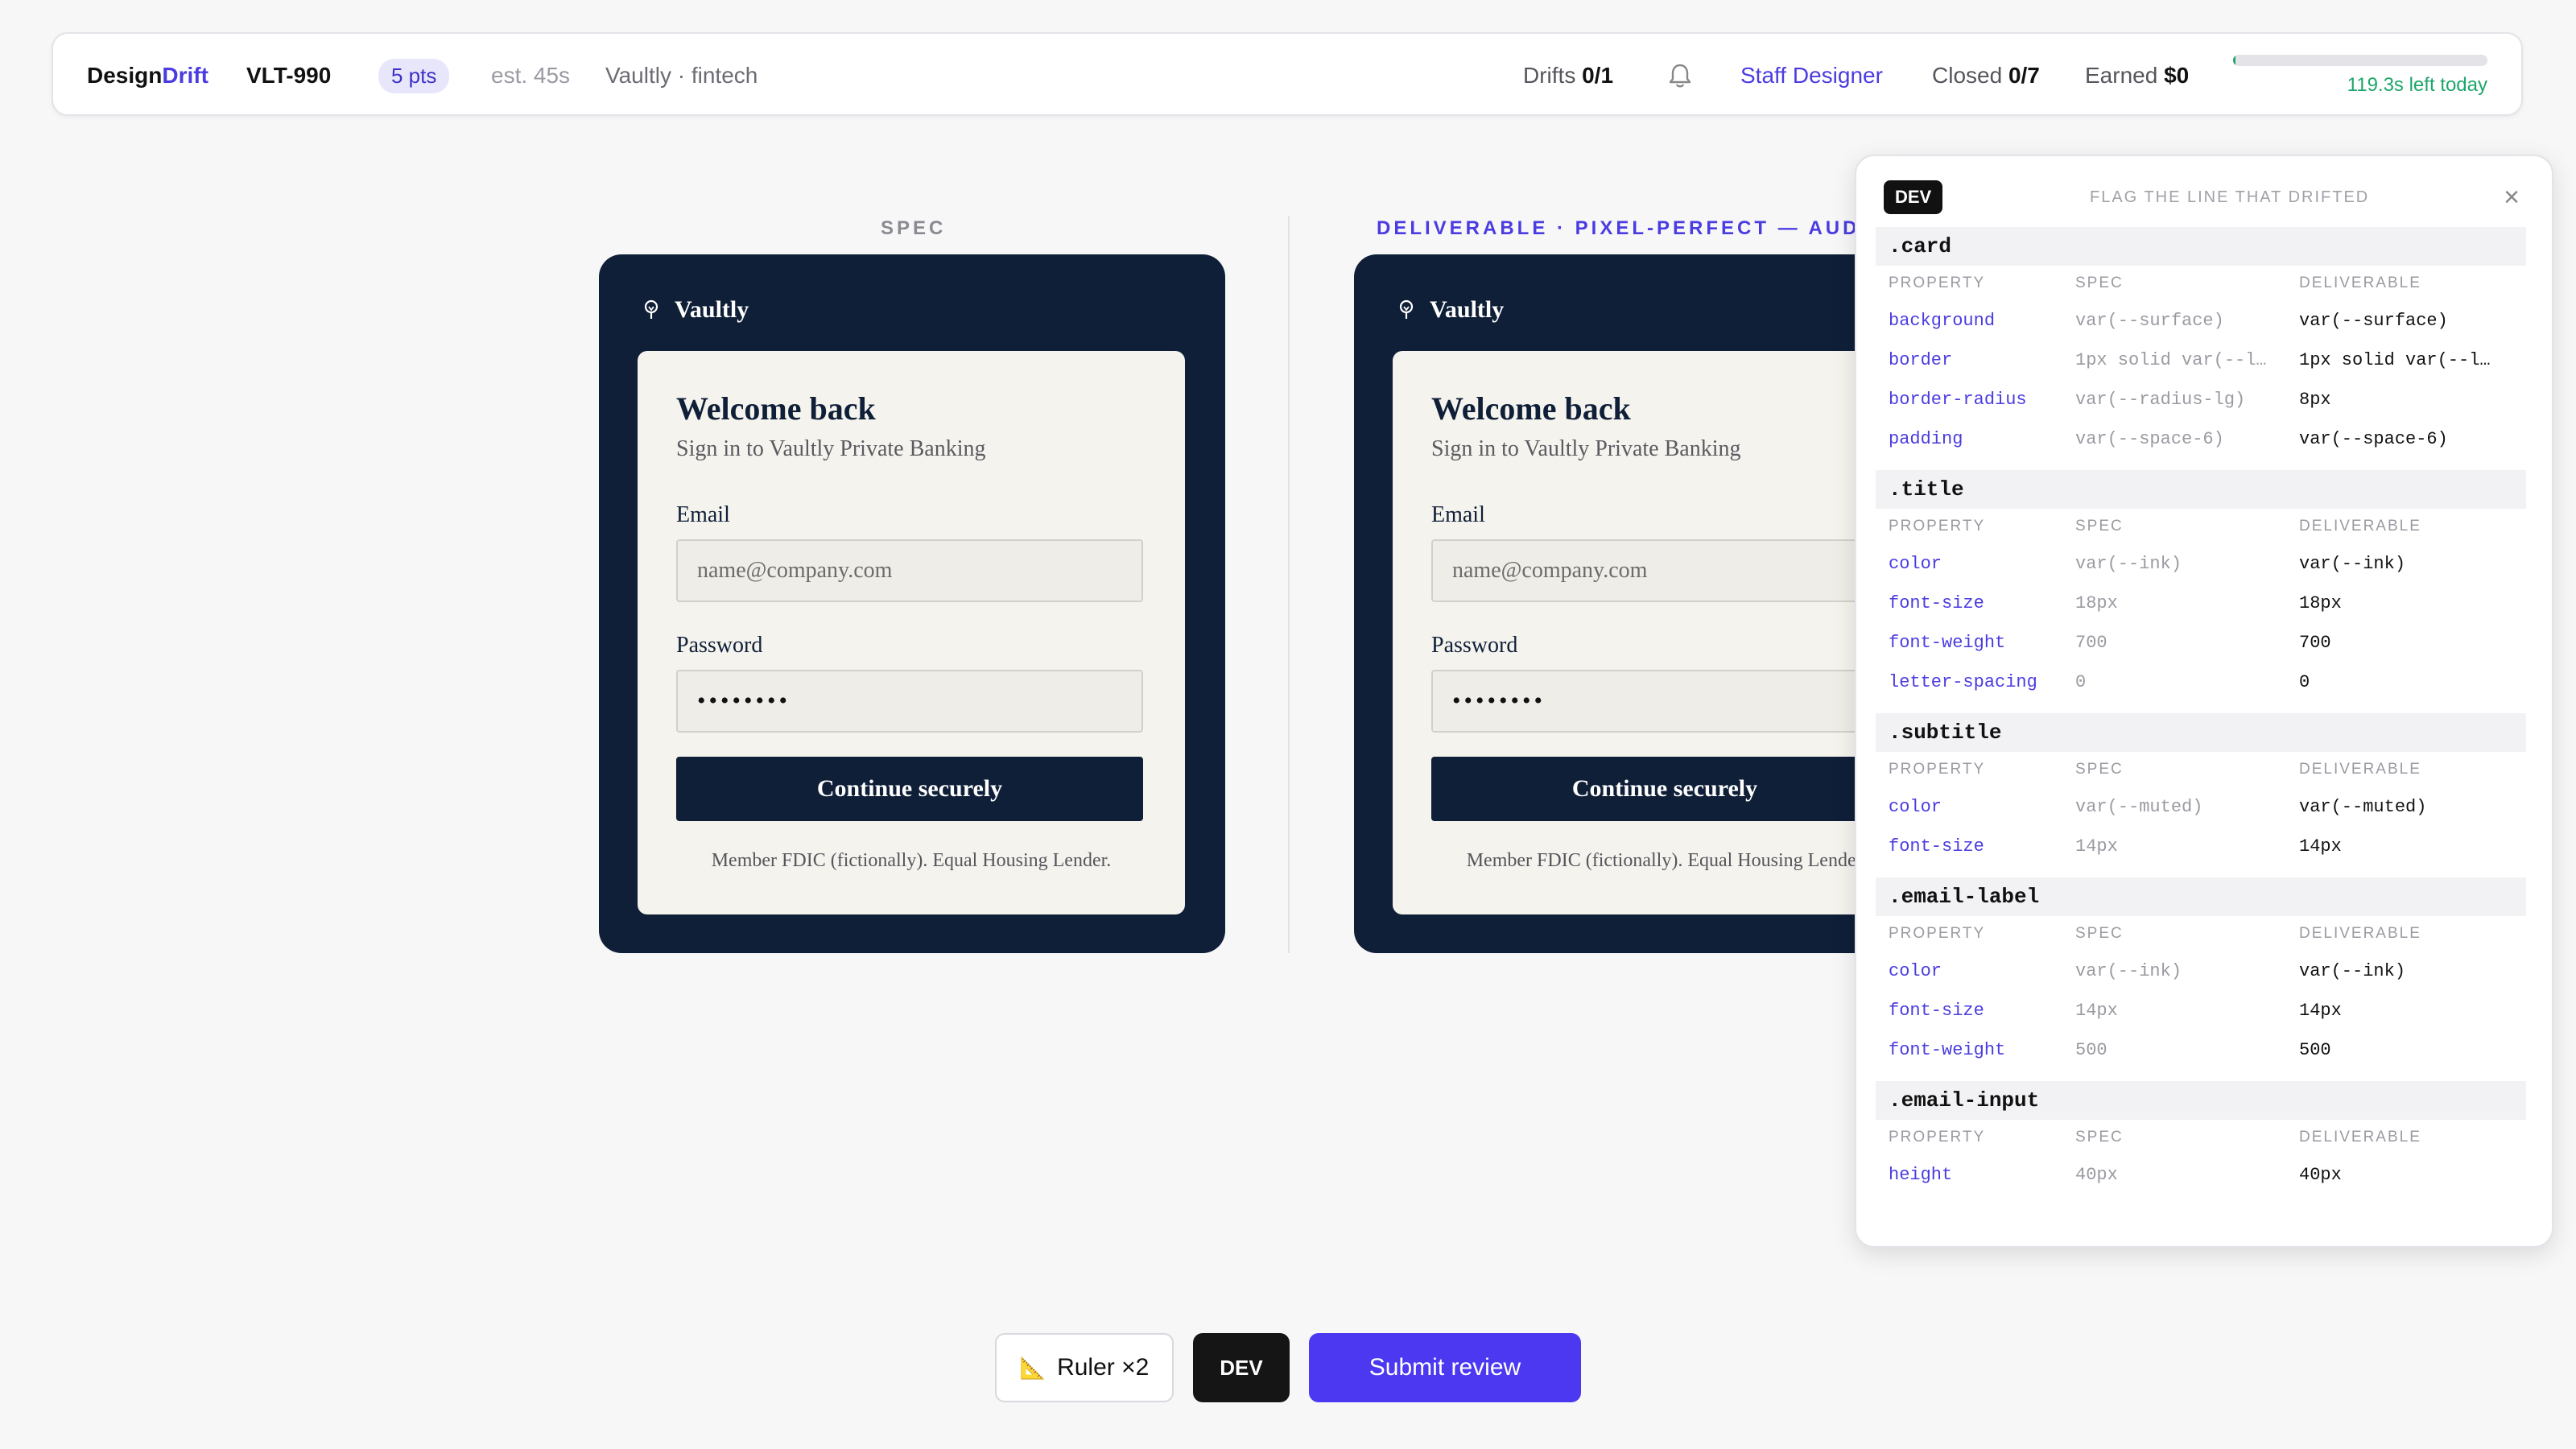 Image resolution: width=2576 pixels, height=1449 pixels. I want to click on dev-hint: FLAG THE LINE THAT DRIFTED, so click(2230, 197).